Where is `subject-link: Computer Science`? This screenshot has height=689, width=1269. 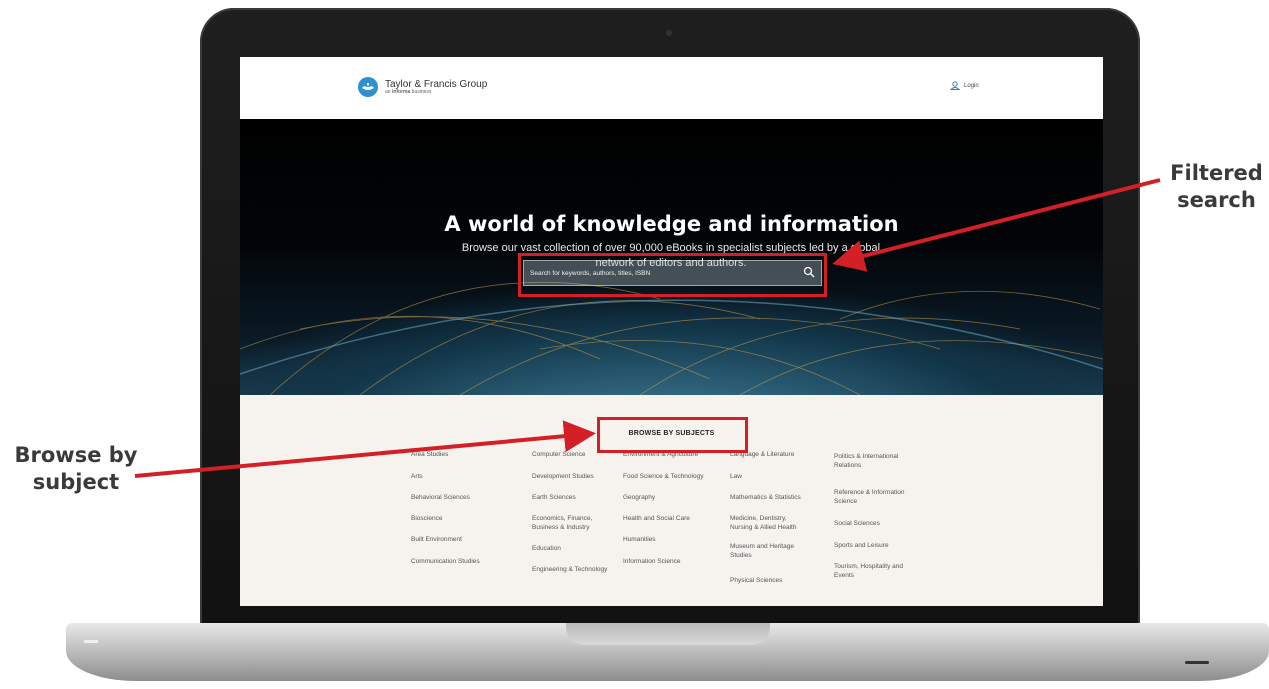 subject-link: Computer Science is located at coordinates (558, 455).